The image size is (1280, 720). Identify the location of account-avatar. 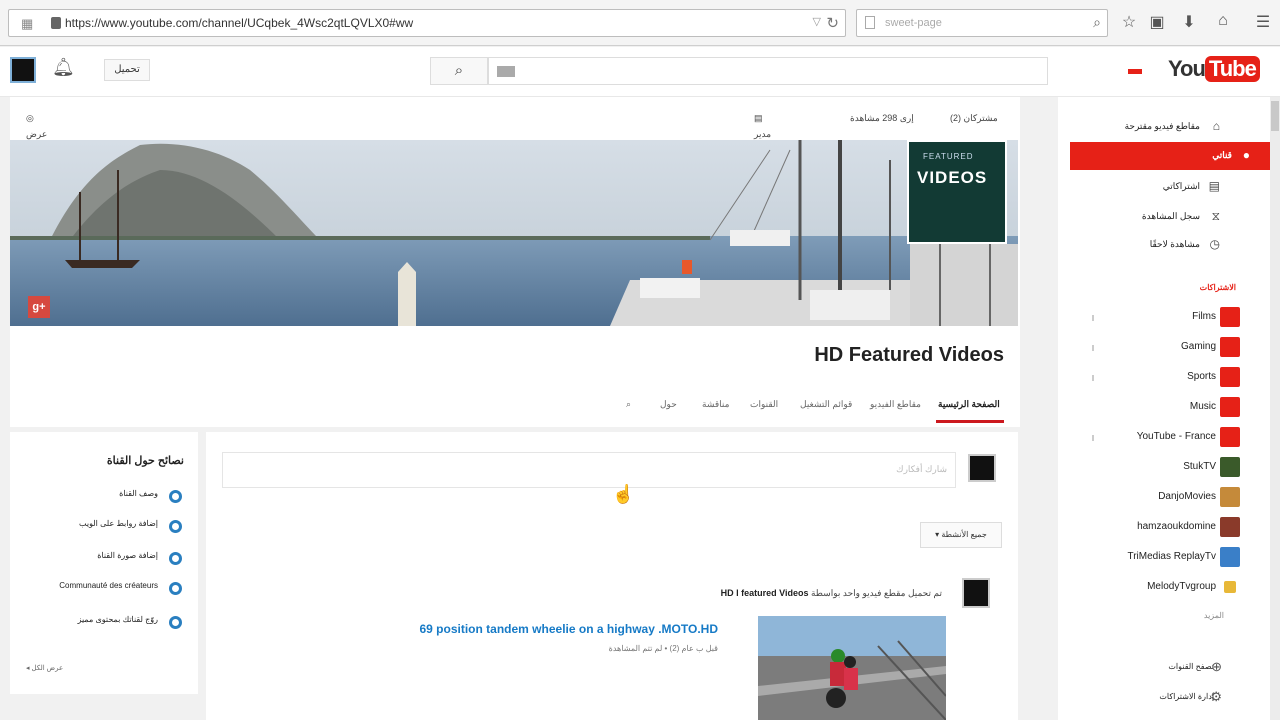
(23, 70).